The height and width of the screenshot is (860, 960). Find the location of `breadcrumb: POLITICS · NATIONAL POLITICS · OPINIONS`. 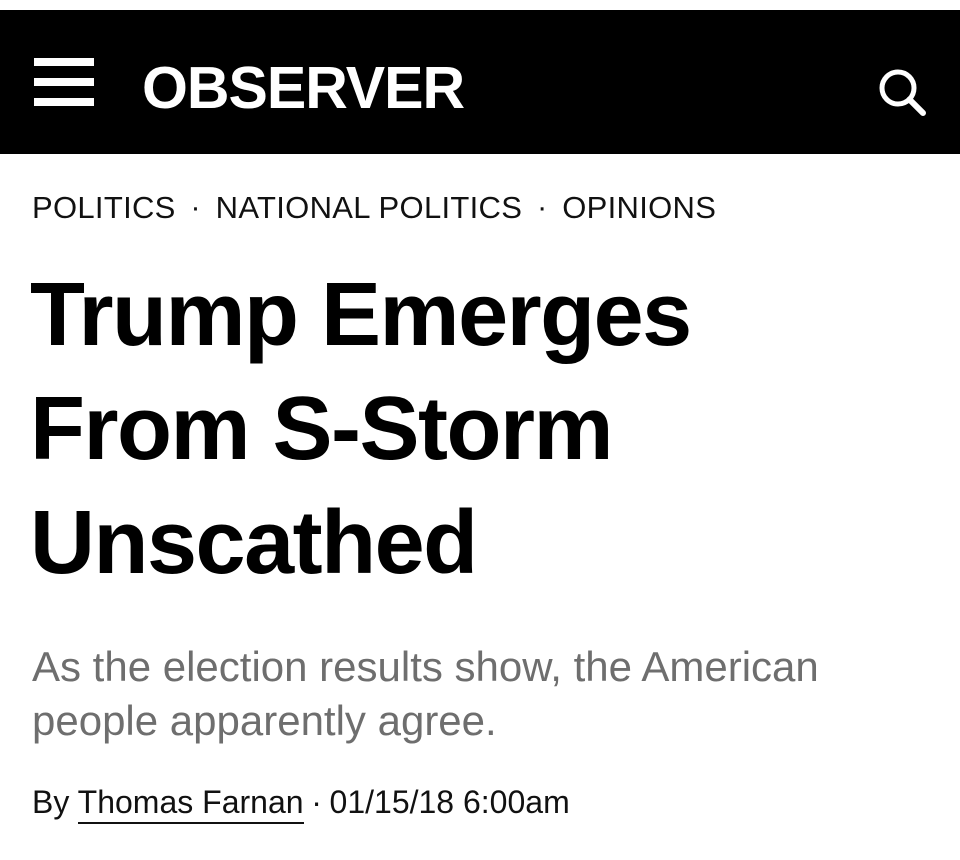

breadcrumb: POLITICS · NATIONAL POLITICS · OPINIONS is located at coordinates (374, 208).